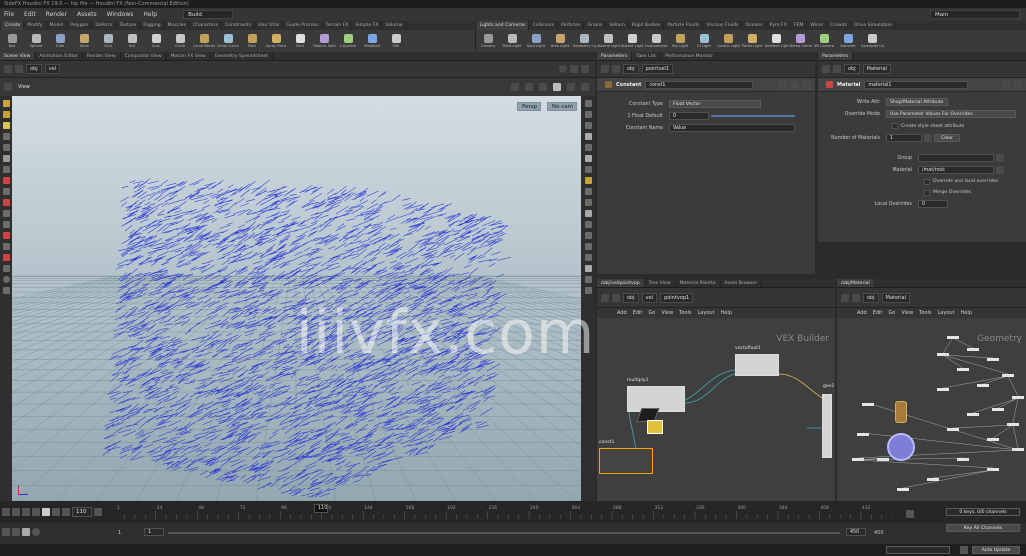 The image size is (1026, 556). I want to click on constant-name-field: Value, so click(732, 128).